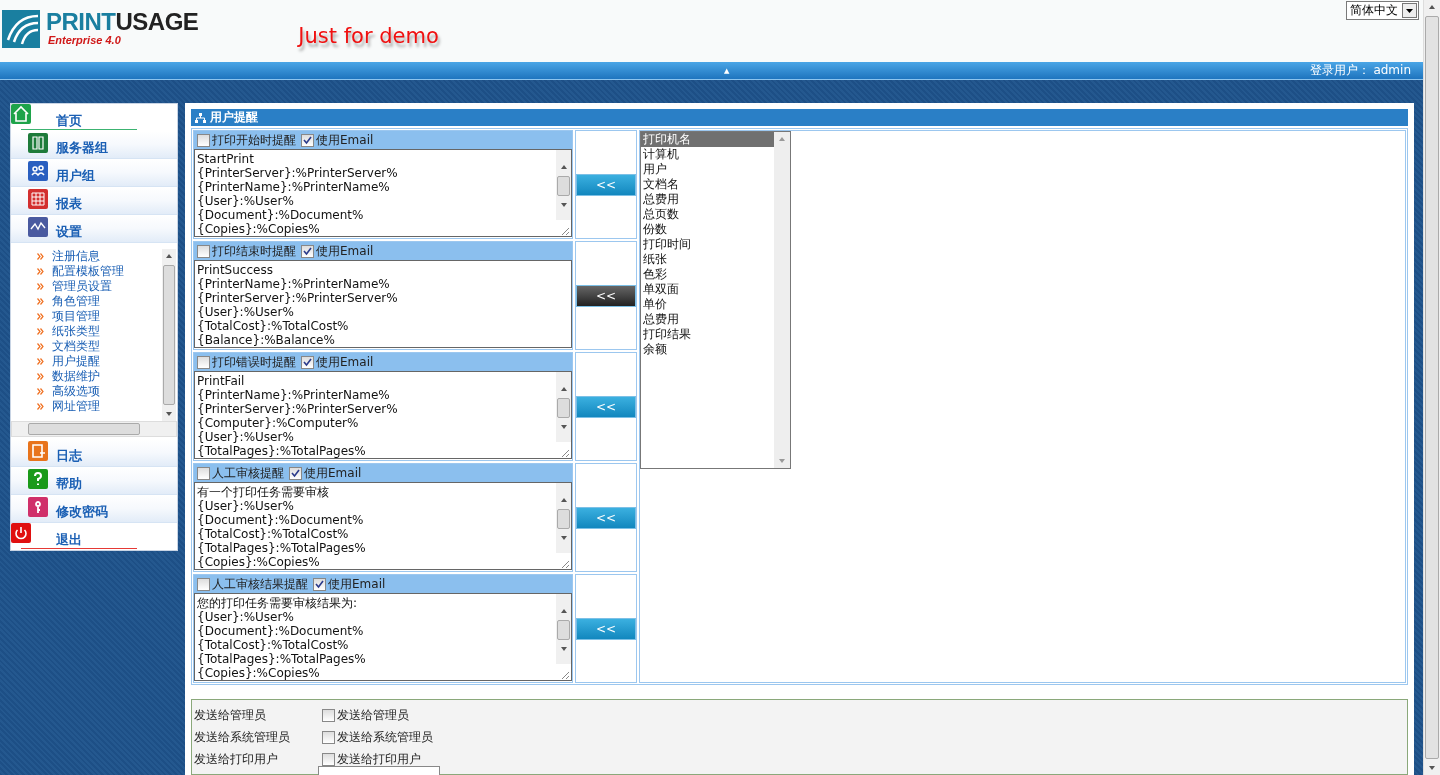 This screenshot has height=775, width=1440. What do you see at coordinates (236, 759) in the screenshot?
I see `recipient-label: 发送给打印用户` at bounding box center [236, 759].